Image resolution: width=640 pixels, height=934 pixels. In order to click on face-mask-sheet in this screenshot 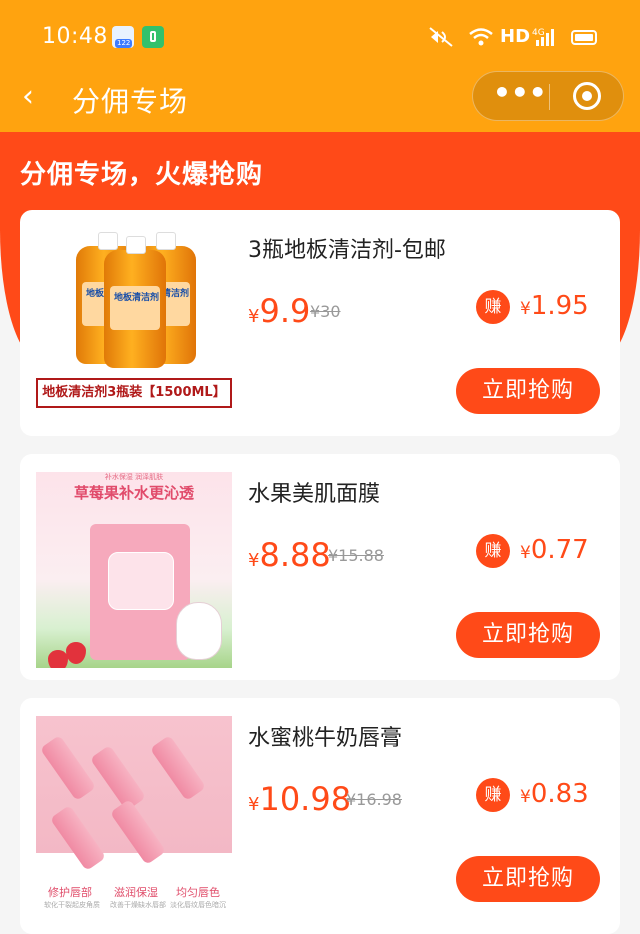, I will do `click(199, 631)`.